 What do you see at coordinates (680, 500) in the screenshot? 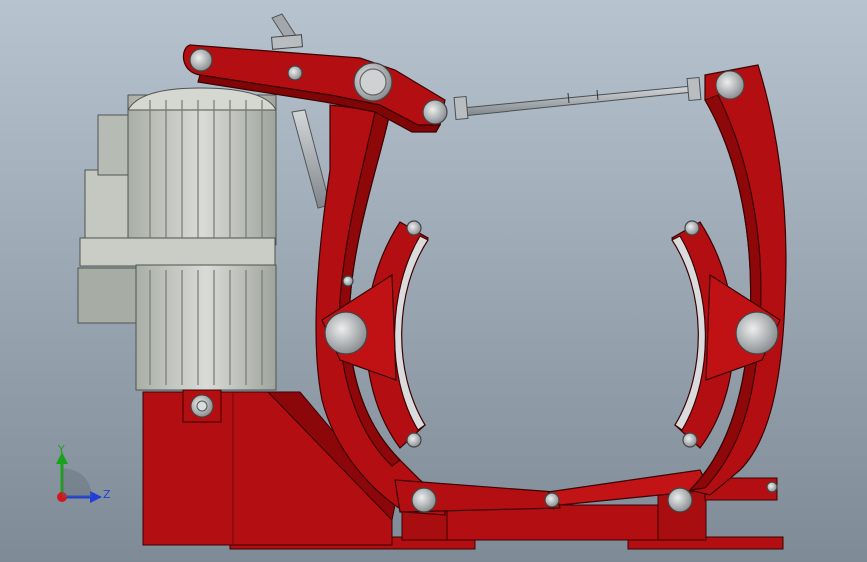
I see `right-base-pivot-pin` at bounding box center [680, 500].